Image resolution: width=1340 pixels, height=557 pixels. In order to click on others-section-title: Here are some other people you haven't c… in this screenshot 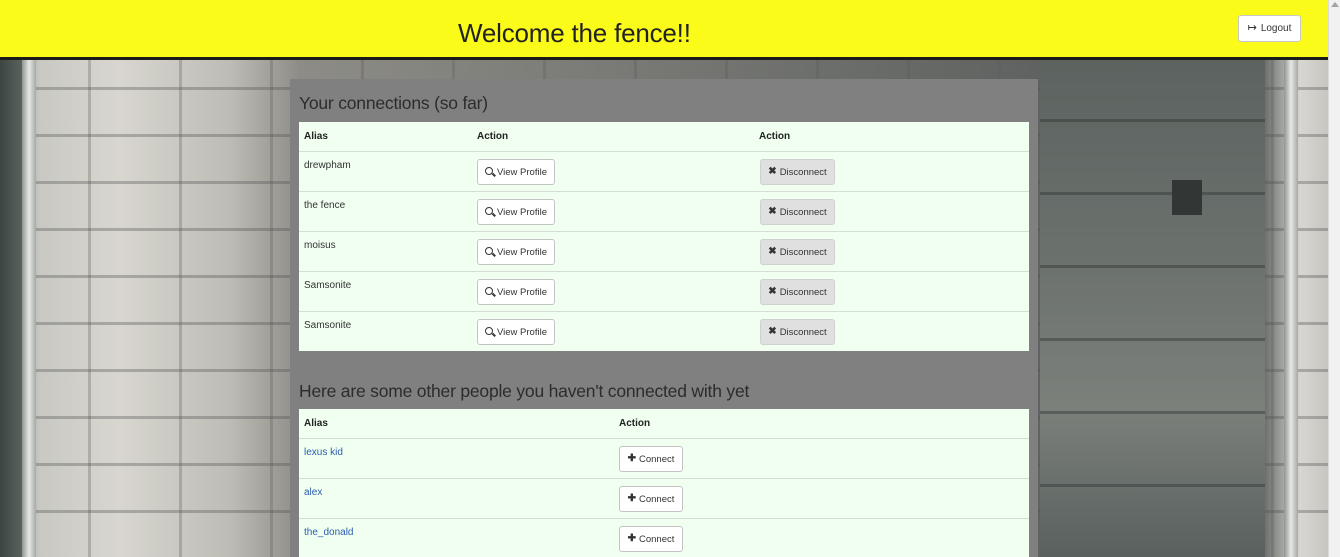, I will do `click(524, 391)`.